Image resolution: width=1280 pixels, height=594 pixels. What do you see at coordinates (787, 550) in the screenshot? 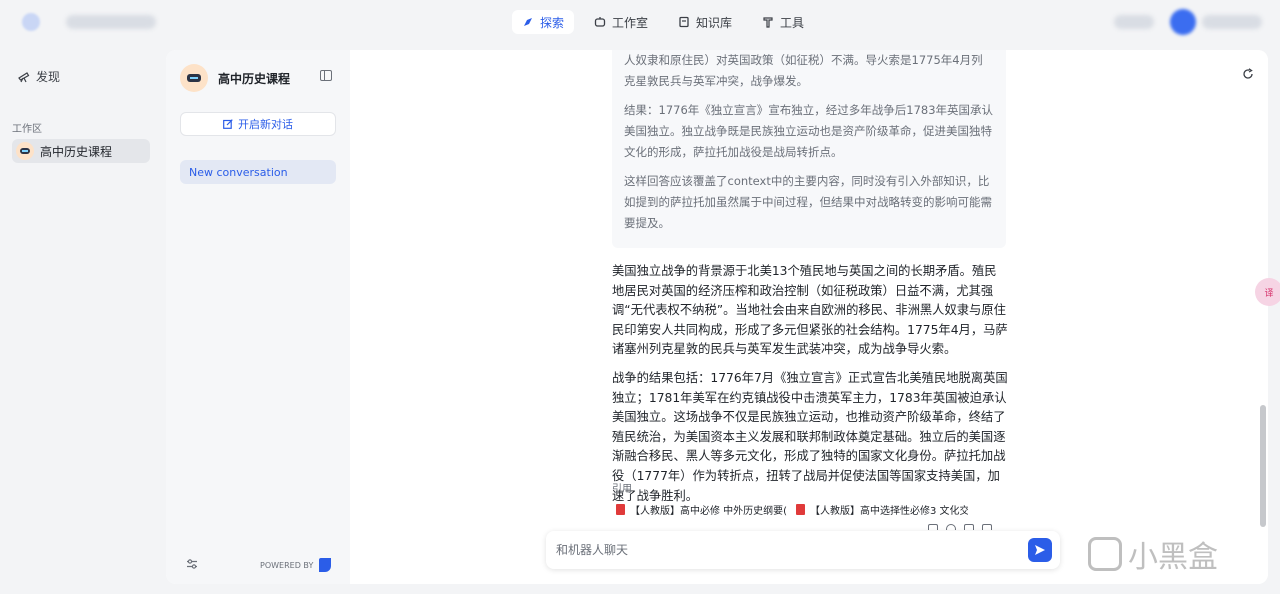
I see `chat-input` at bounding box center [787, 550].